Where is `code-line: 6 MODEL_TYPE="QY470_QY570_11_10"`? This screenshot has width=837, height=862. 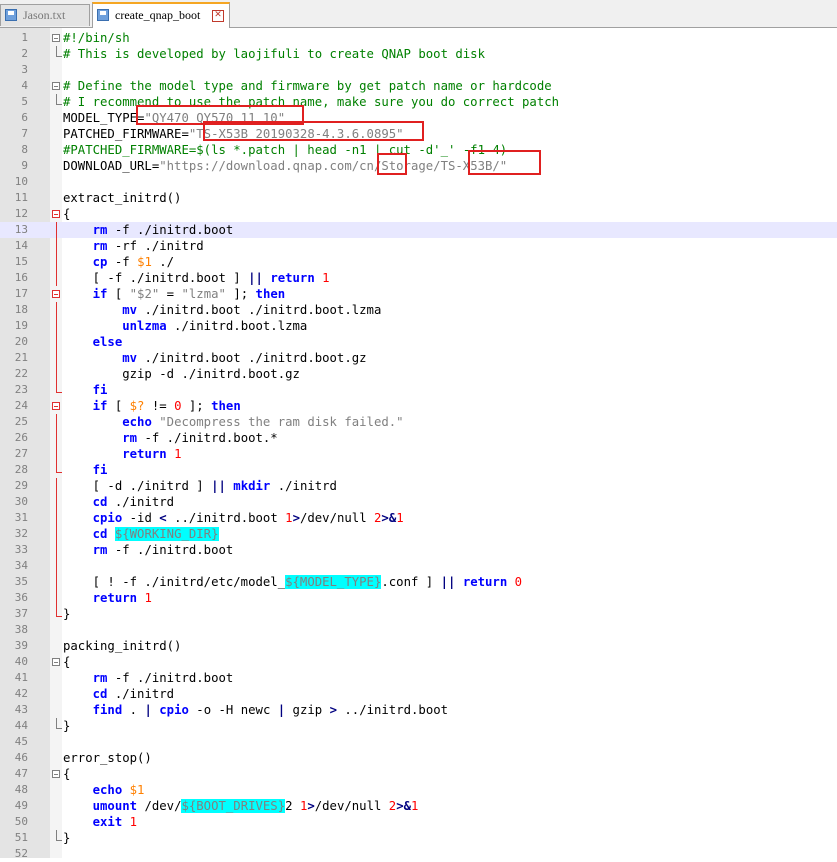
code-line: 6 MODEL_TYPE="QY470_QY570_11_10" is located at coordinates (418, 118).